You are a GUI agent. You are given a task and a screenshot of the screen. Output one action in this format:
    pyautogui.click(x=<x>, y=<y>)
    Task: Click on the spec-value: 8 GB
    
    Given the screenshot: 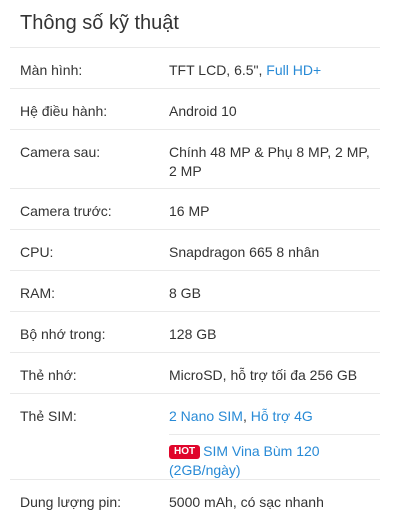 What is the action you would take?
    pyautogui.click(x=185, y=293)
    